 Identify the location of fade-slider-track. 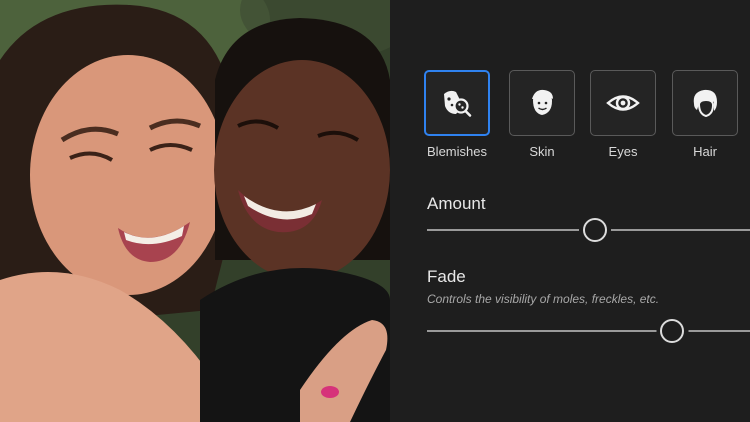
(588, 331).